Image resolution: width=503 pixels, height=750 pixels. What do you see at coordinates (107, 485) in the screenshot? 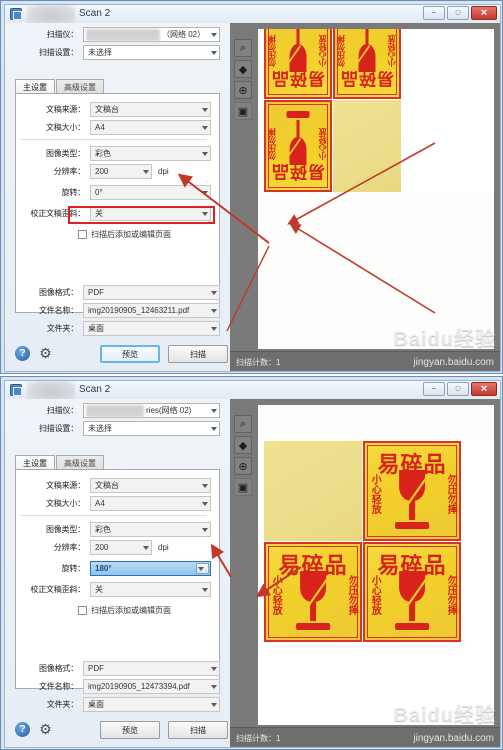
I see `doc-source-value: 文稿台` at bounding box center [107, 485].